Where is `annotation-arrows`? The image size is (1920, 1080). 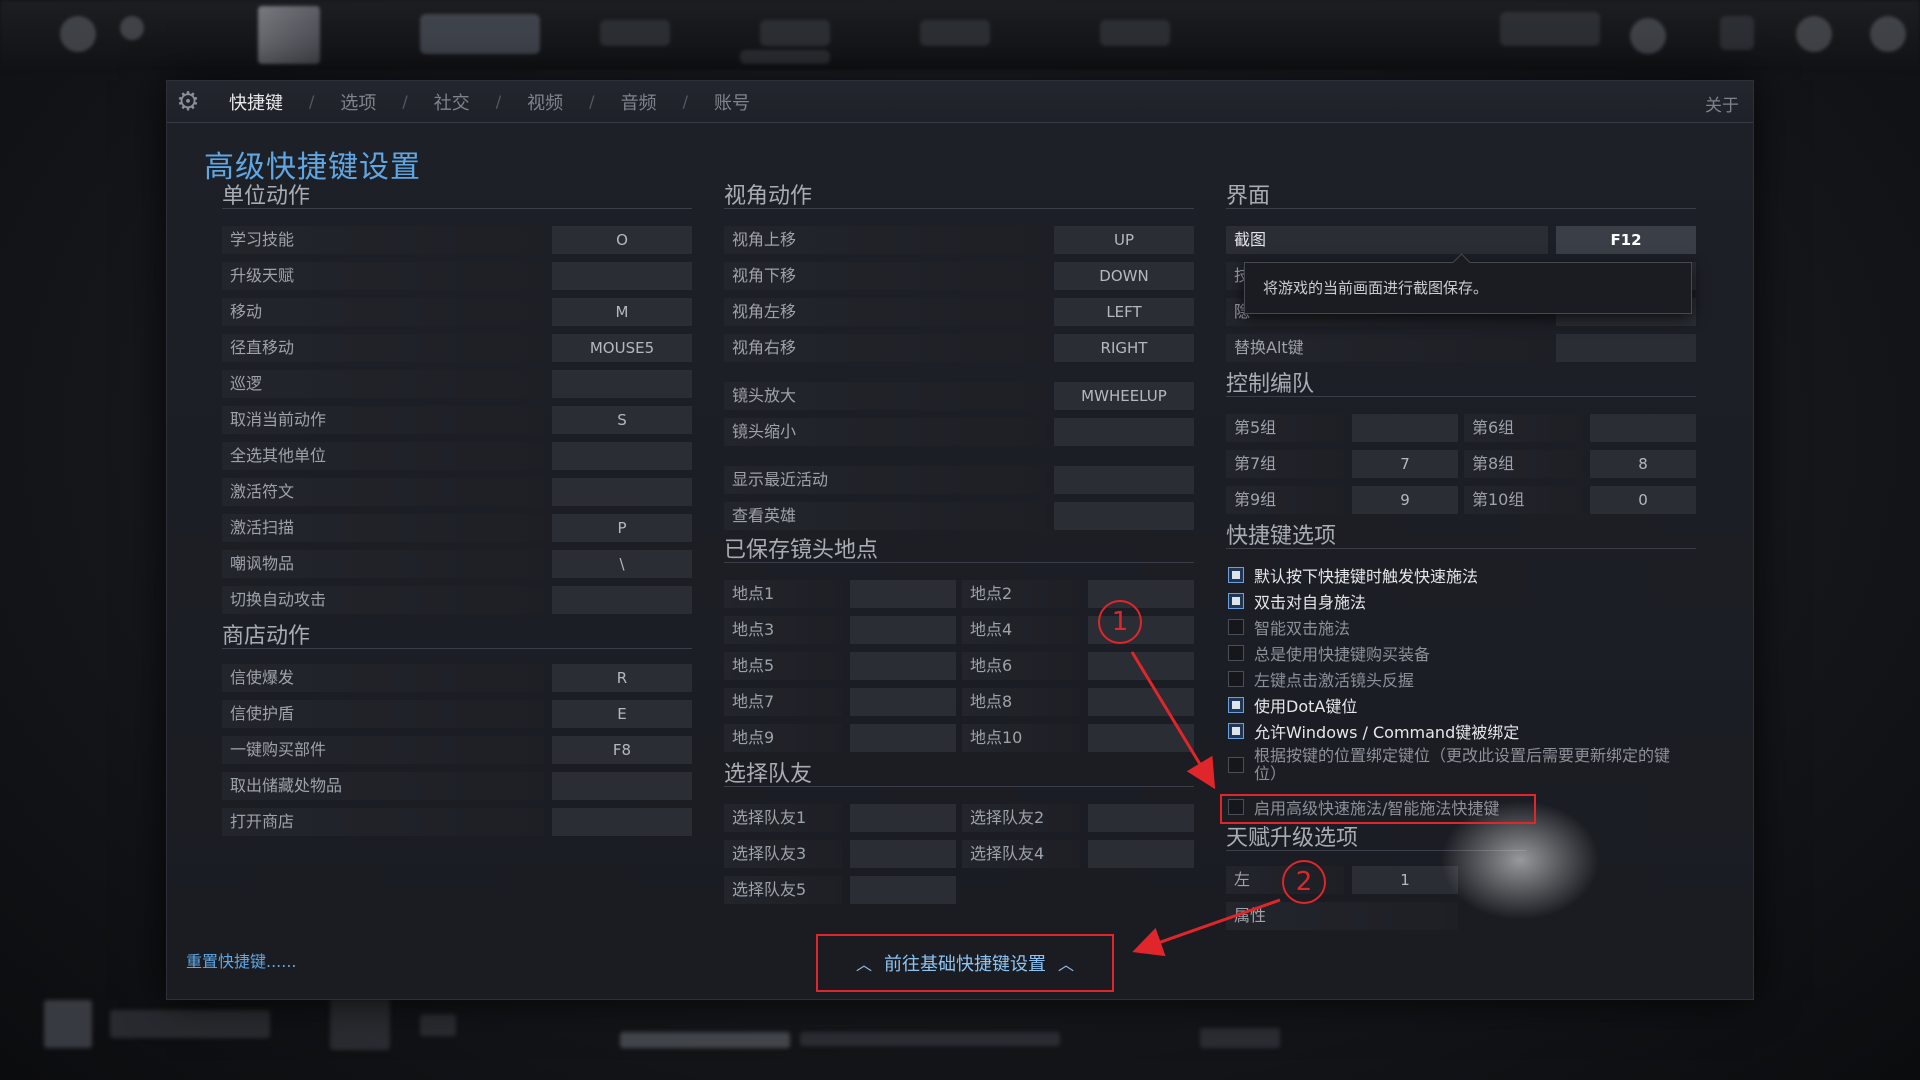
annotation-arrows is located at coordinates (1205, 804).